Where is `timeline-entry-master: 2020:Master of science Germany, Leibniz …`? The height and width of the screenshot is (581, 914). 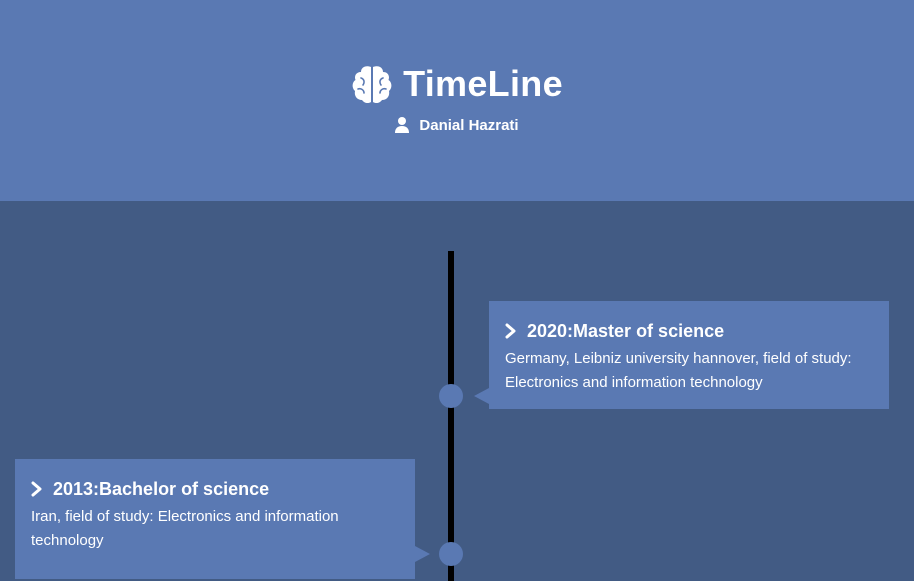
timeline-entry-master: 2020:Master of science Germany, Leibniz … is located at coordinates (689, 355).